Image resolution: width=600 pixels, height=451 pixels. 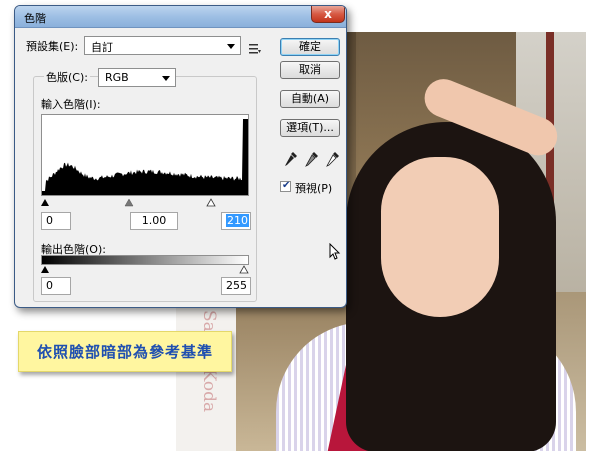 I want to click on channel-value: RGB, so click(x=117, y=77).